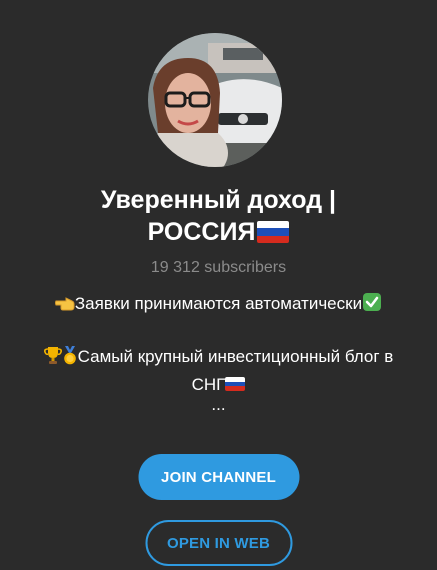  Describe the element at coordinates (218, 216) in the screenshot. I see `channel-title: Уверенный доход | РОССИЯ` at that location.